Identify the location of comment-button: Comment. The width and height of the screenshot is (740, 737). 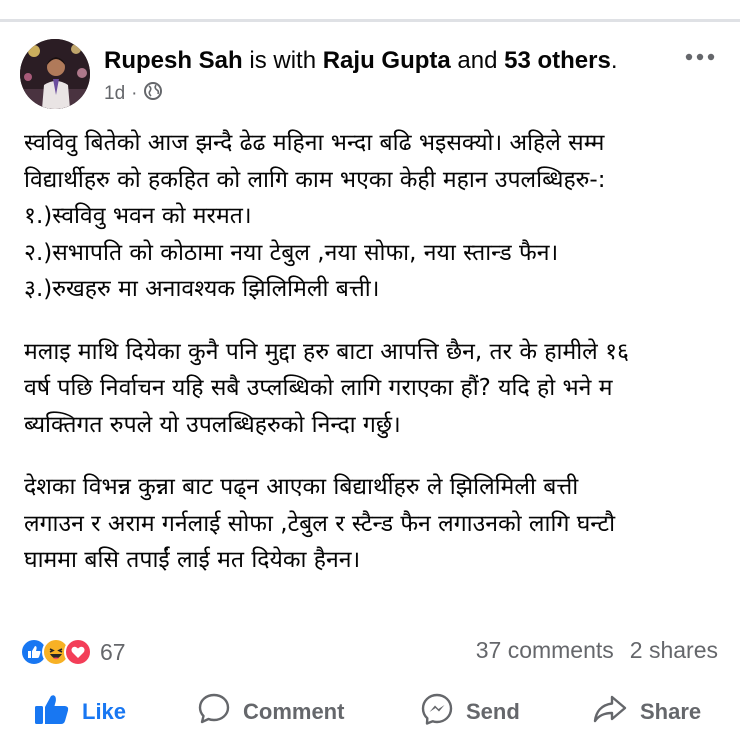
(270, 712).